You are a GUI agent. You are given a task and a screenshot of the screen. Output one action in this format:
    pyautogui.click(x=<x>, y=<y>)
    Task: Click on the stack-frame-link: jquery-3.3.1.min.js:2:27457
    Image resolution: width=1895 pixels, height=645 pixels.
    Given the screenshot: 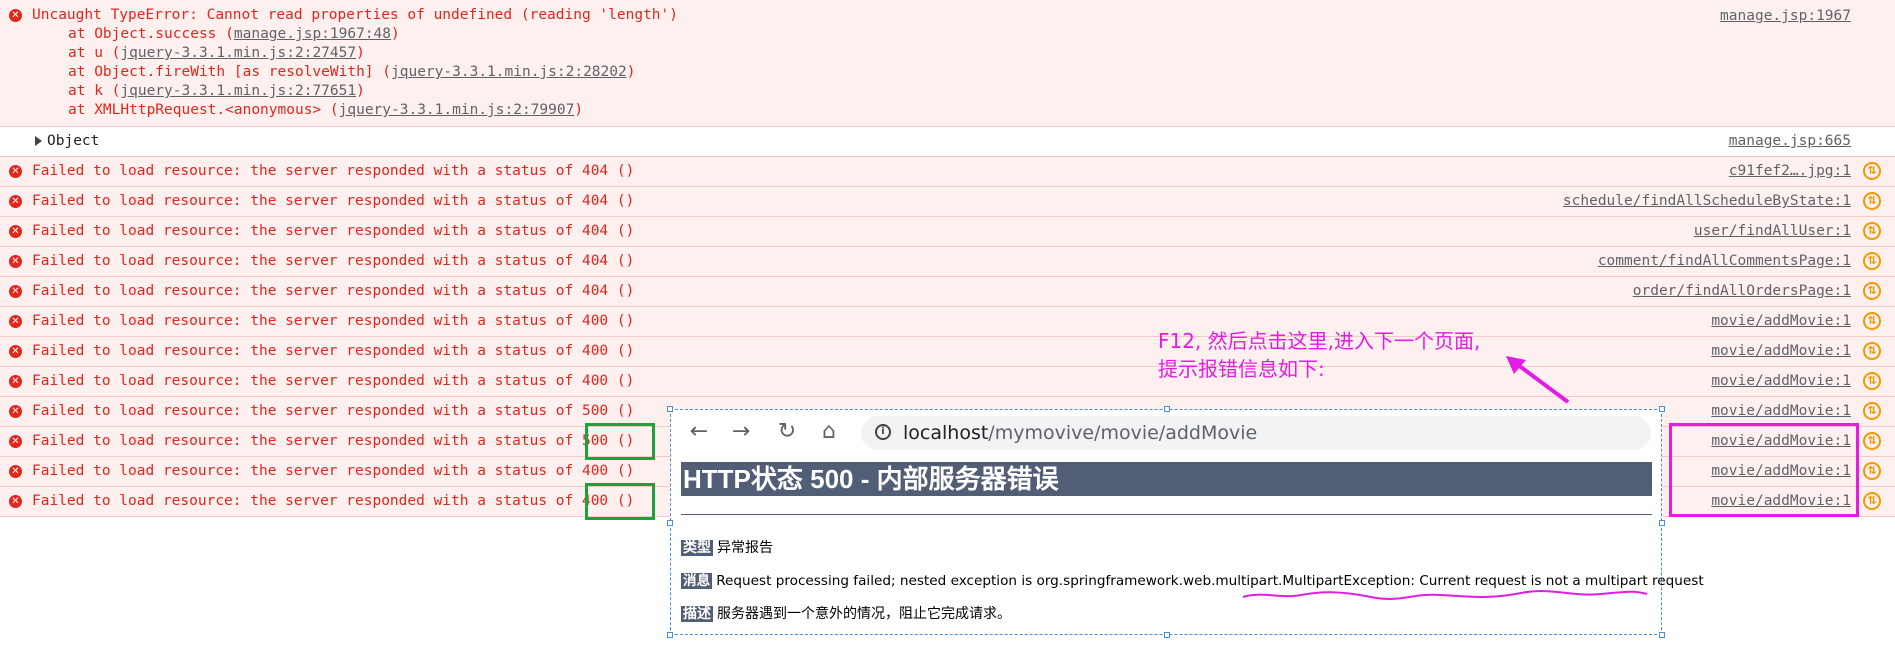 What is the action you would take?
    pyautogui.click(x=238, y=53)
    